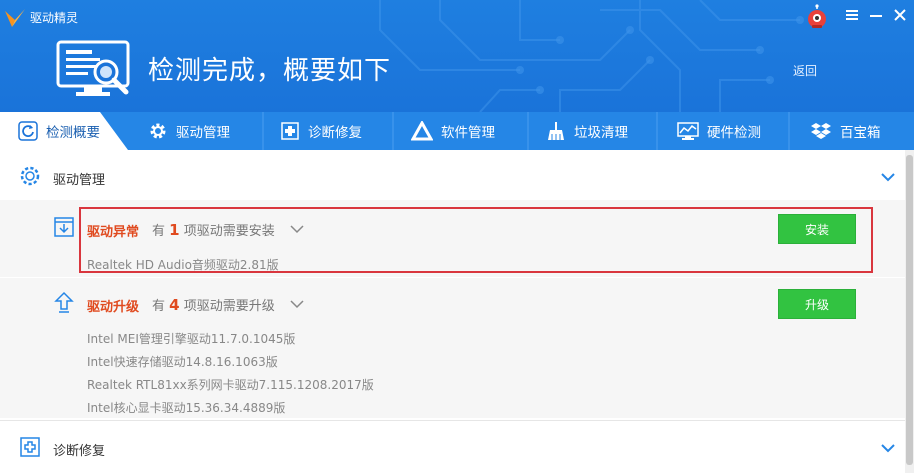  I want to click on tab-diagnosis-repair: 诊断修复, so click(321, 131).